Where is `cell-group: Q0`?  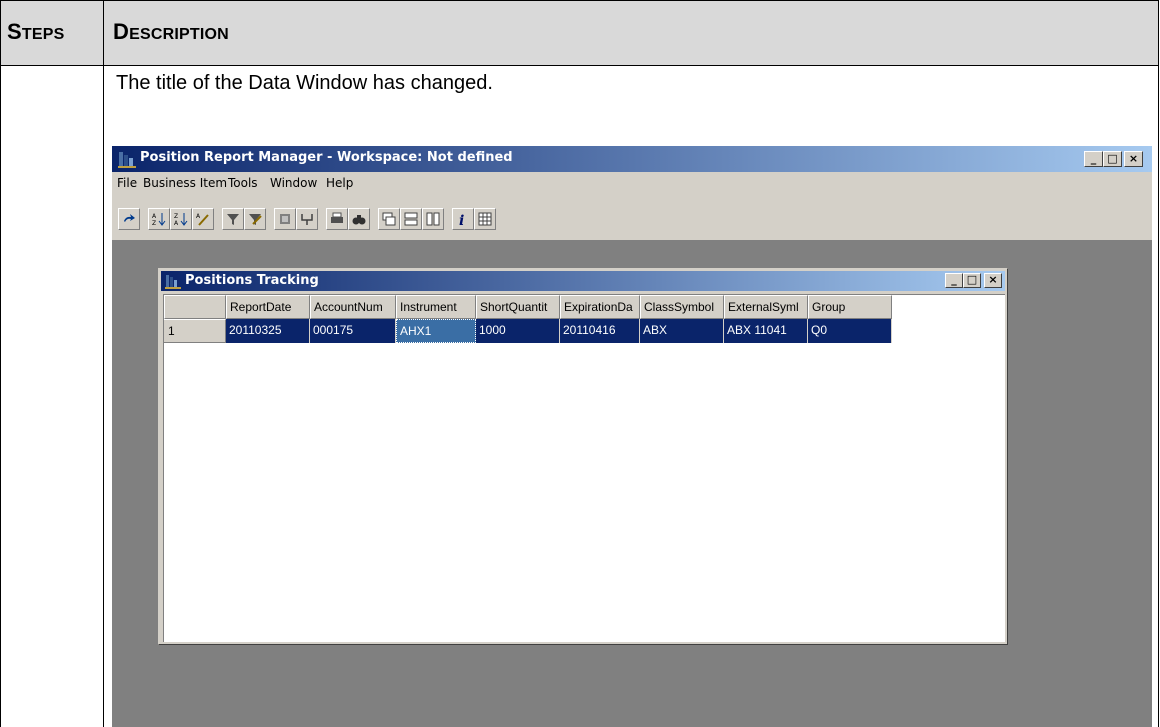 cell-group: Q0 is located at coordinates (850, 331).